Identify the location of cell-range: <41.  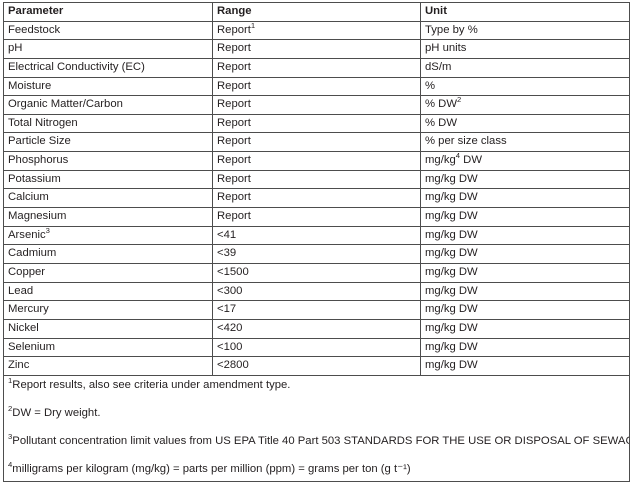
(316, 235).